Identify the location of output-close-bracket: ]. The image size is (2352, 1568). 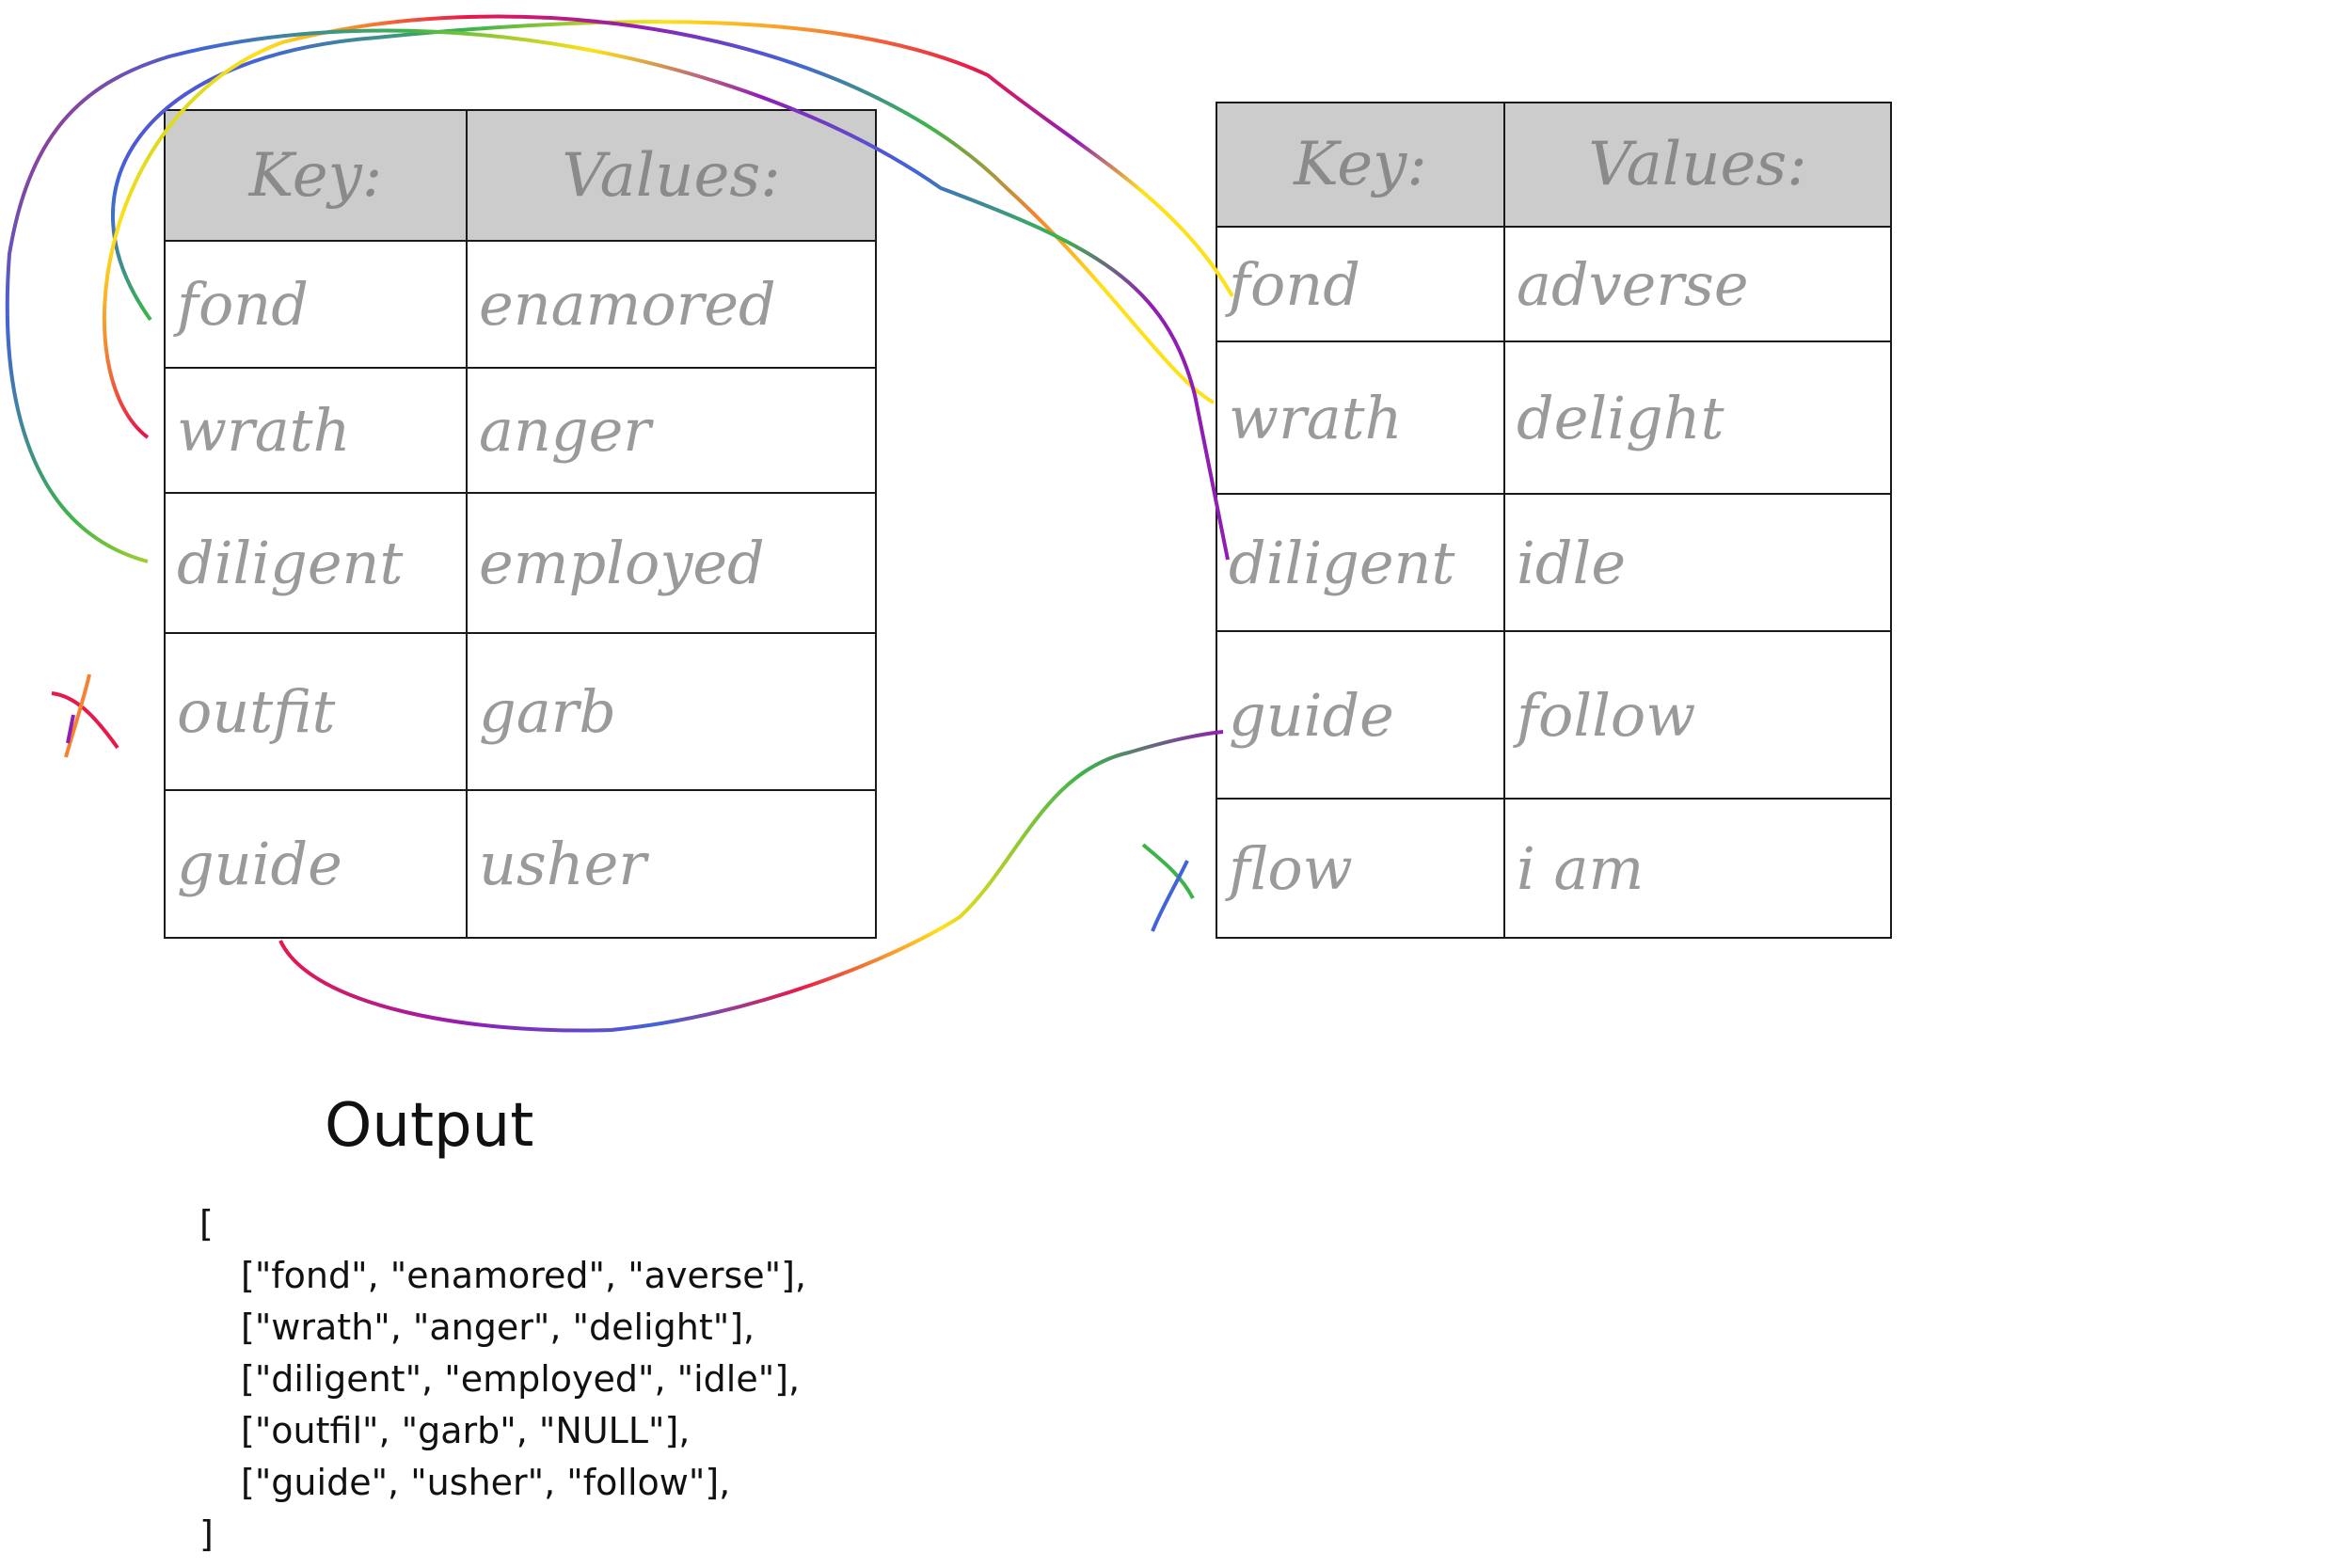
(206, 1534).